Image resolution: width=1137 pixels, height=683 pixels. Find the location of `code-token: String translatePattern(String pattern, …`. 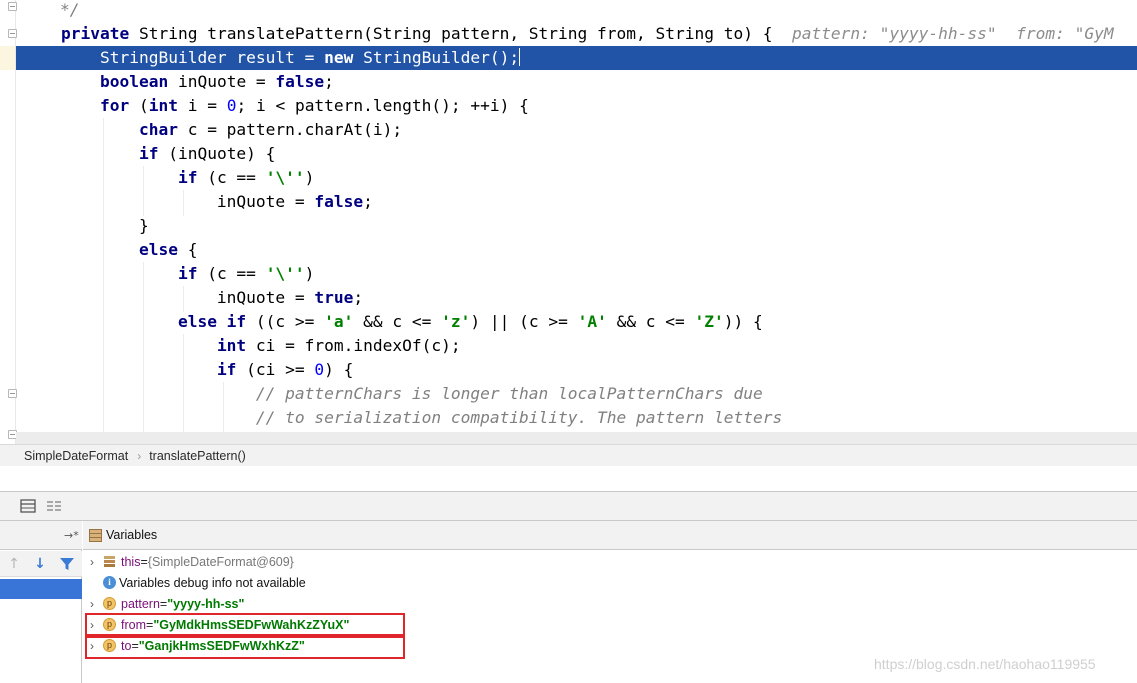

code-token: String translatePattern(String pattern, … is located at coordinates (460, 33).